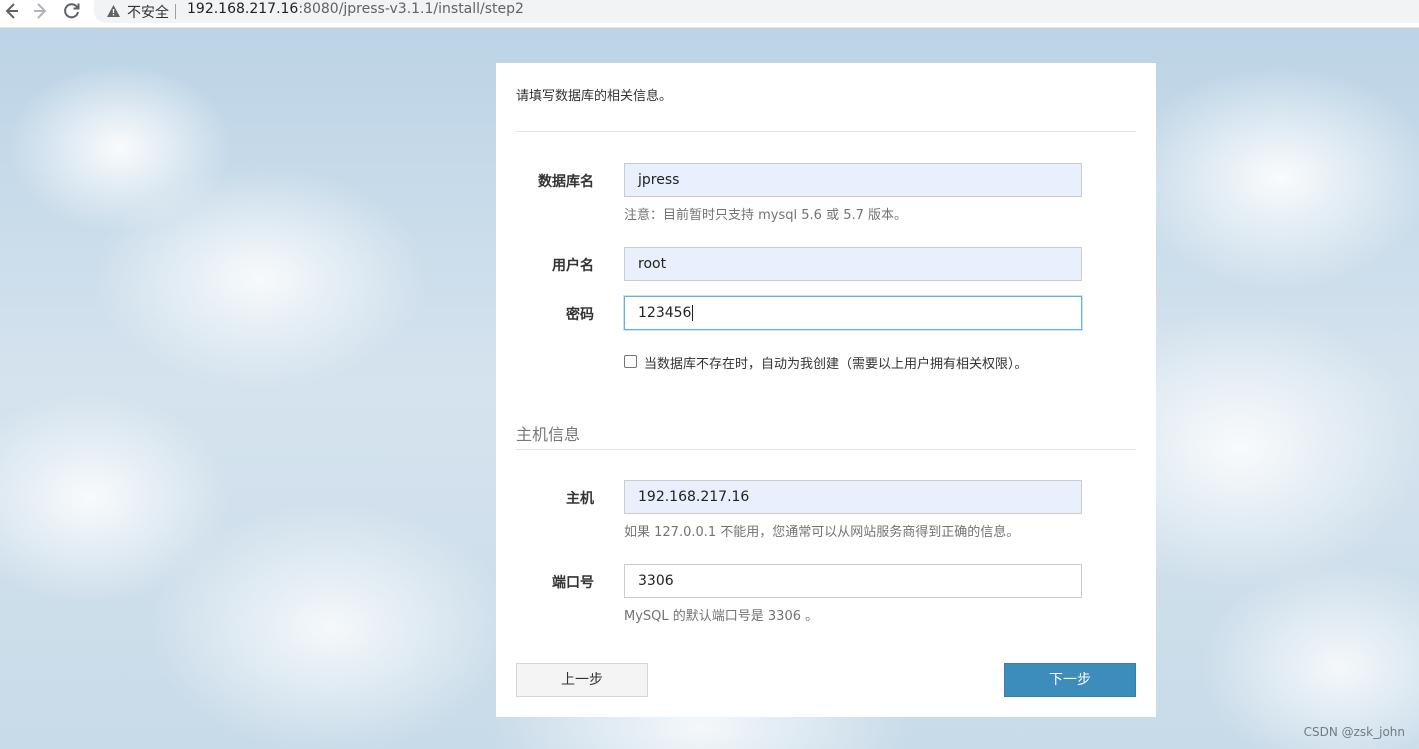 This screenshot has width=1419, height=749. Describe the element at coordinates (582, 680) in the screenshot. I see `prev-step-button: 上一步` at that location.